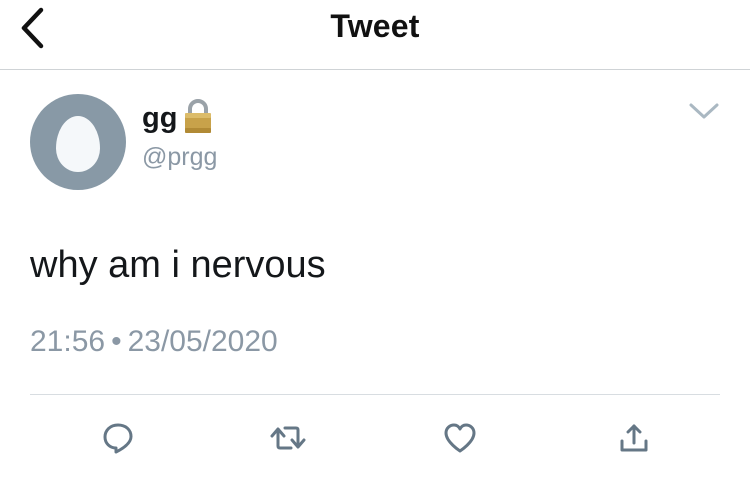  I want to click on retweet-button, so click(288, 438).